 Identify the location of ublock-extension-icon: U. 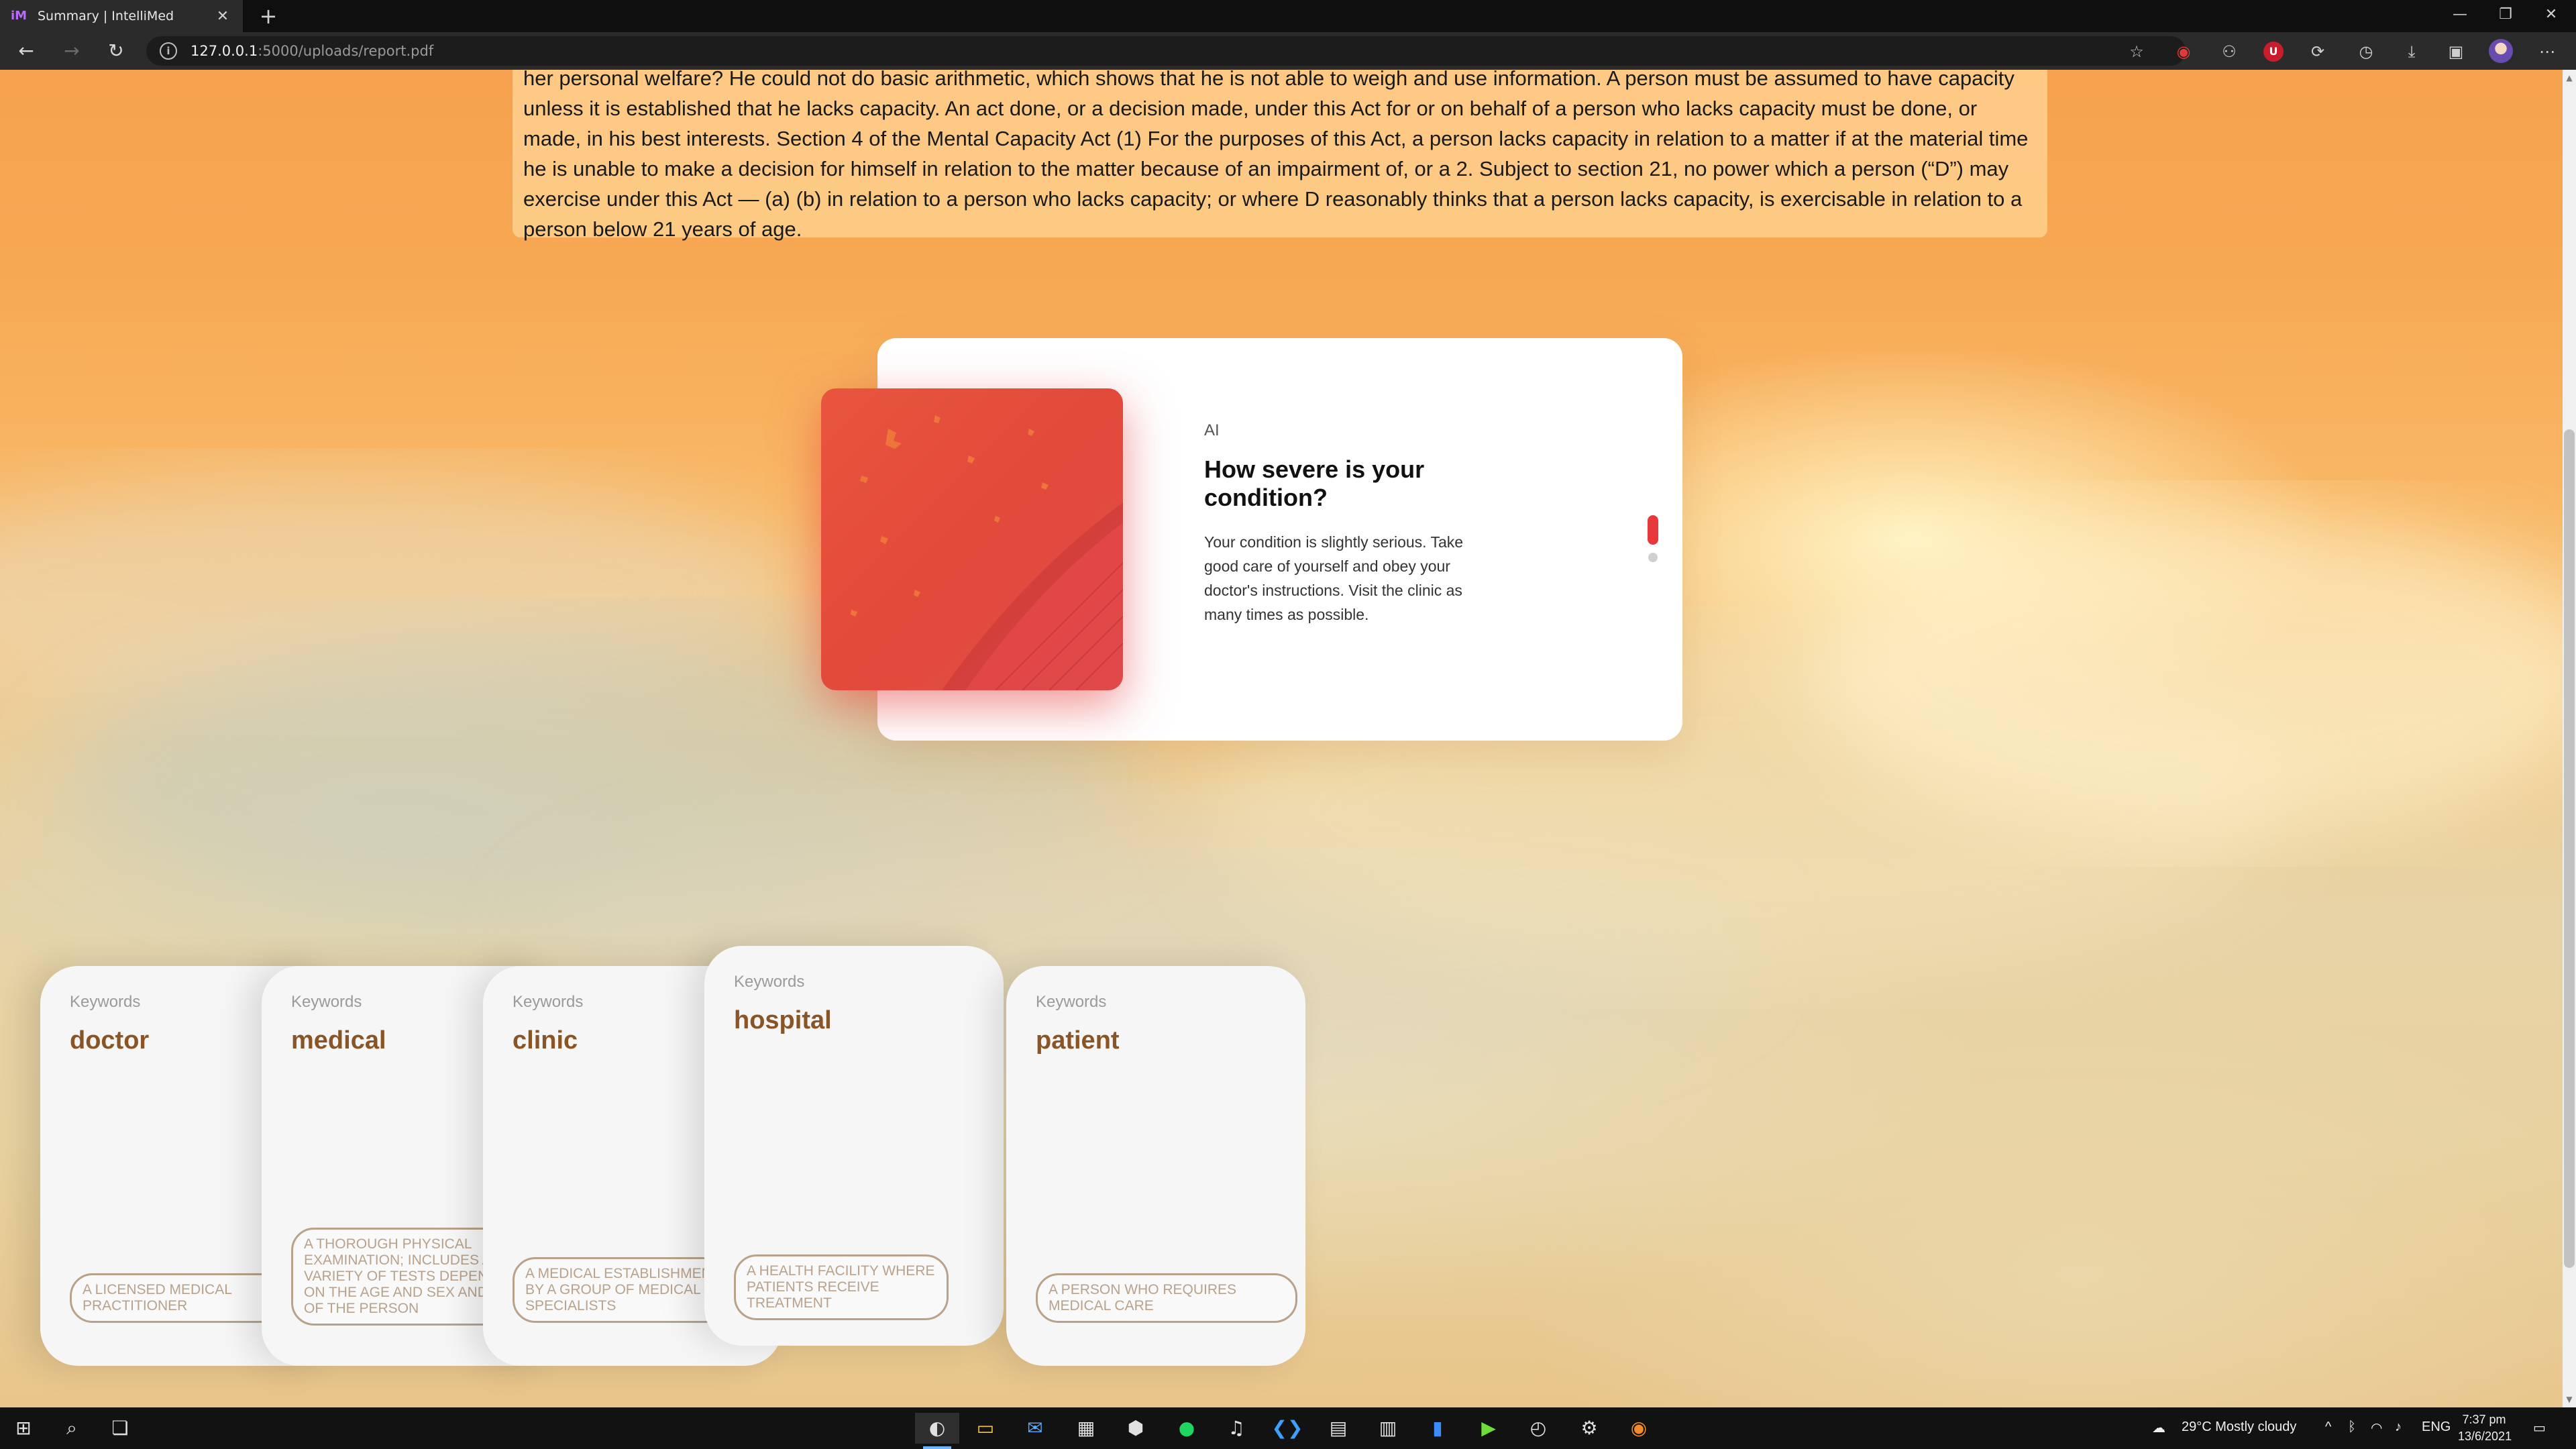
(2273, 52).